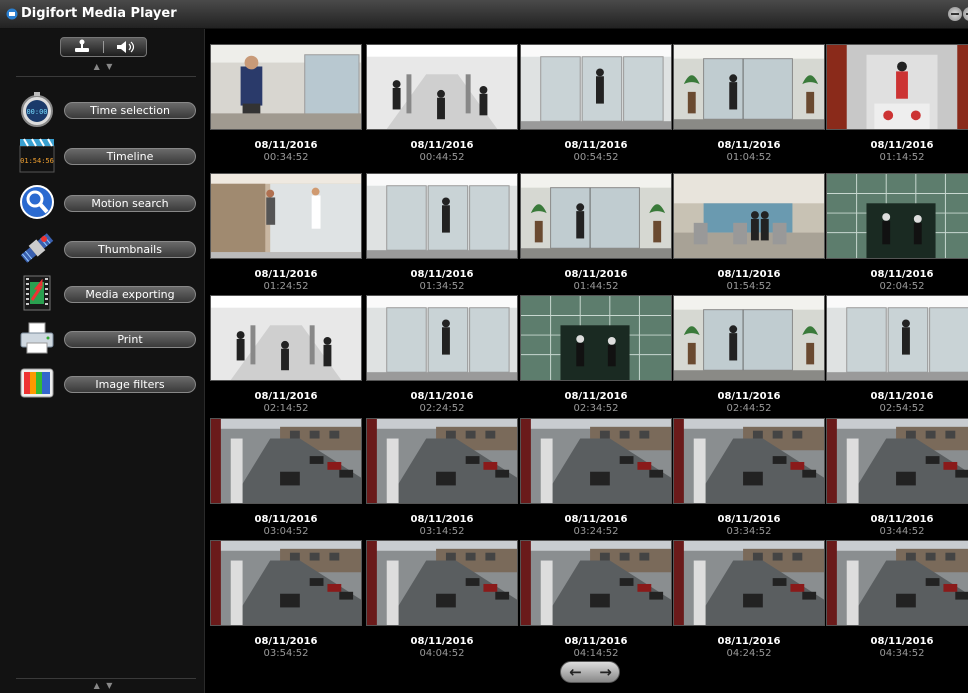  I want to click on thumbnail-item: 08/11/2016 01:24:52, so click(286, 233).